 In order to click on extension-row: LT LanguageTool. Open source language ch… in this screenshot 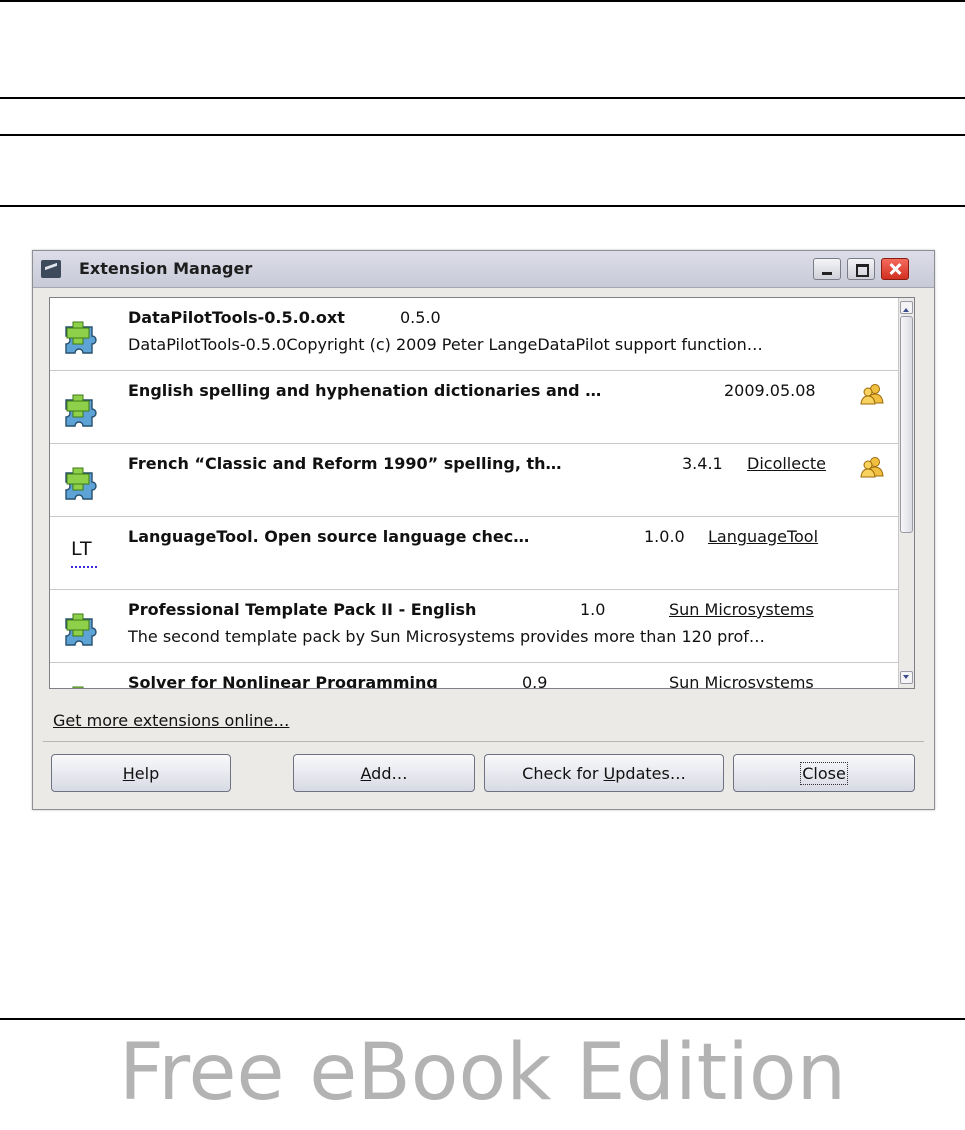, I will do `click(475, 553)`.